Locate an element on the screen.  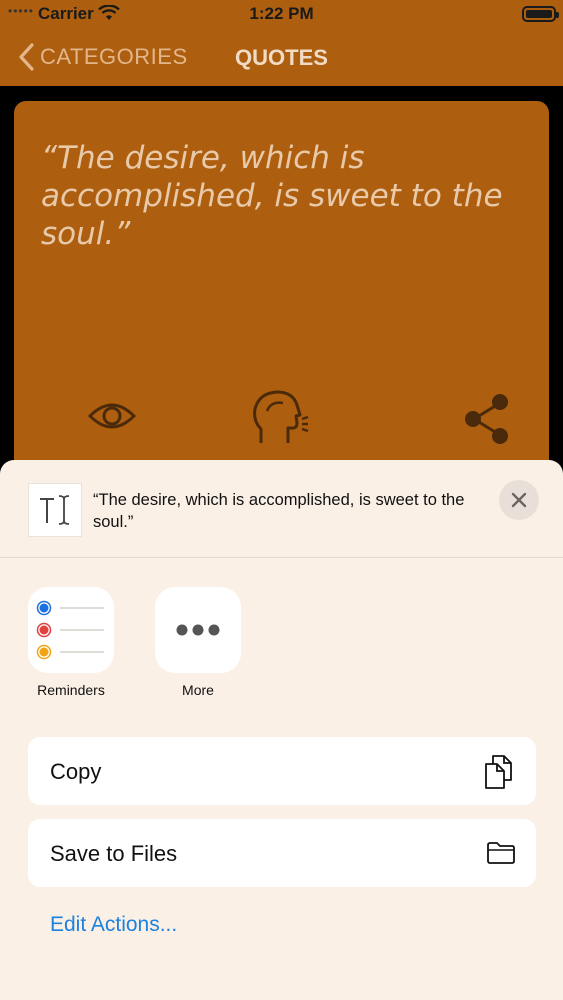
folder-icon is located at coordinates (501, 853).